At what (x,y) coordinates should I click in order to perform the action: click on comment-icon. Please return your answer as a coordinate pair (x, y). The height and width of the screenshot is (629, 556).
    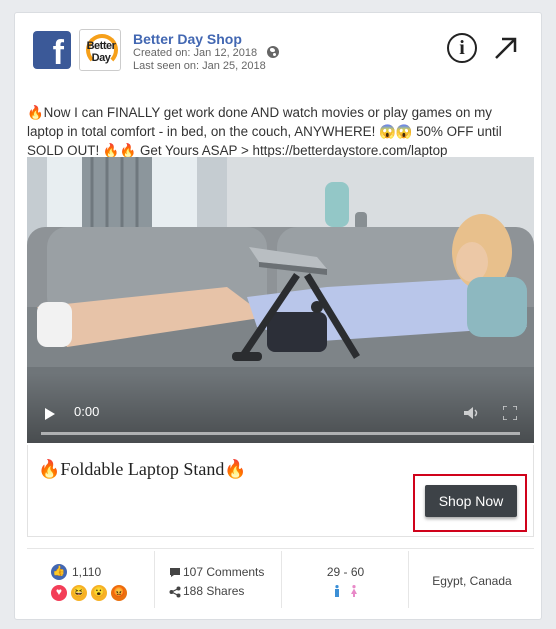
    Looking at the image, I should click on (175, 572).